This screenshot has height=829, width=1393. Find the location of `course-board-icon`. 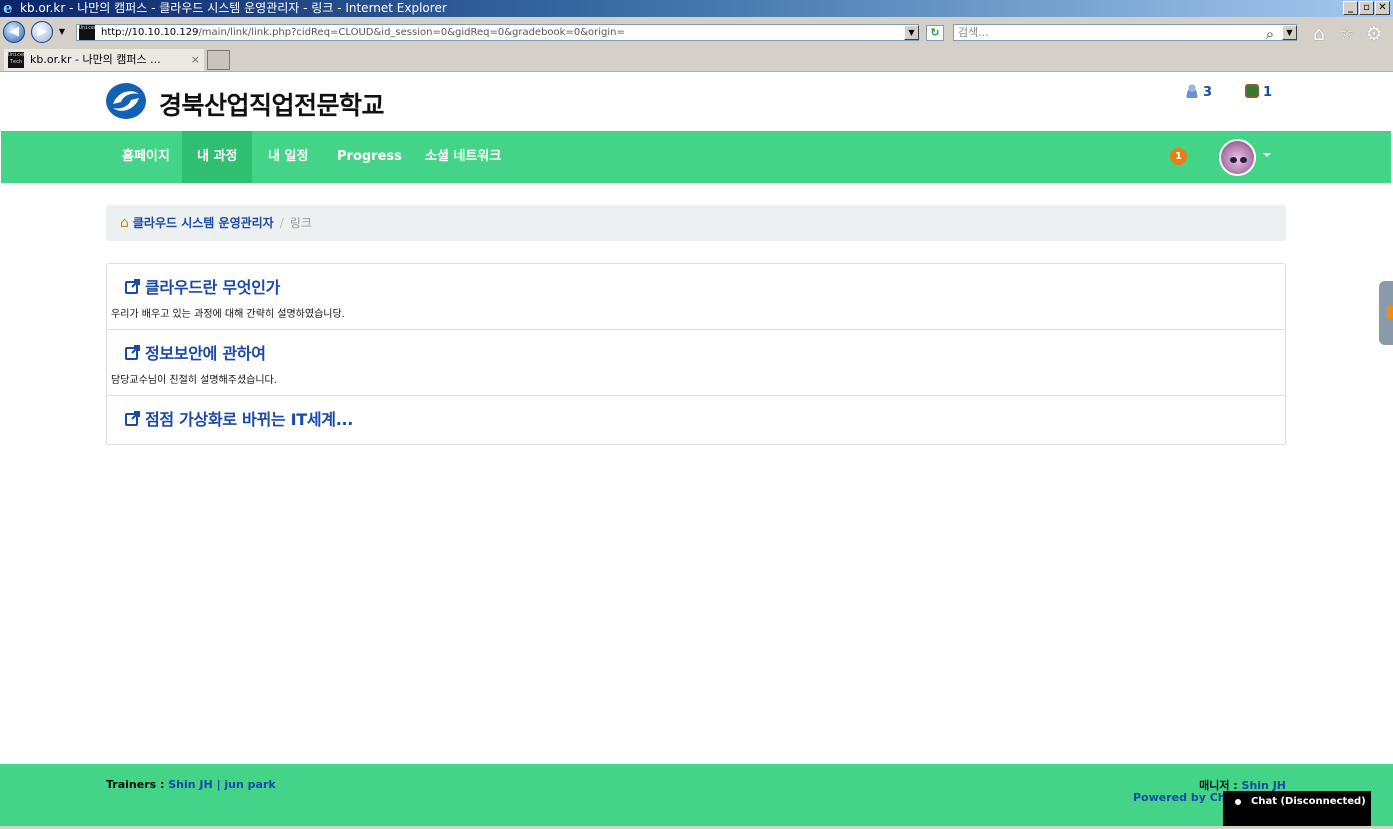

course-board-icon is located at coordinates (1252, 91).